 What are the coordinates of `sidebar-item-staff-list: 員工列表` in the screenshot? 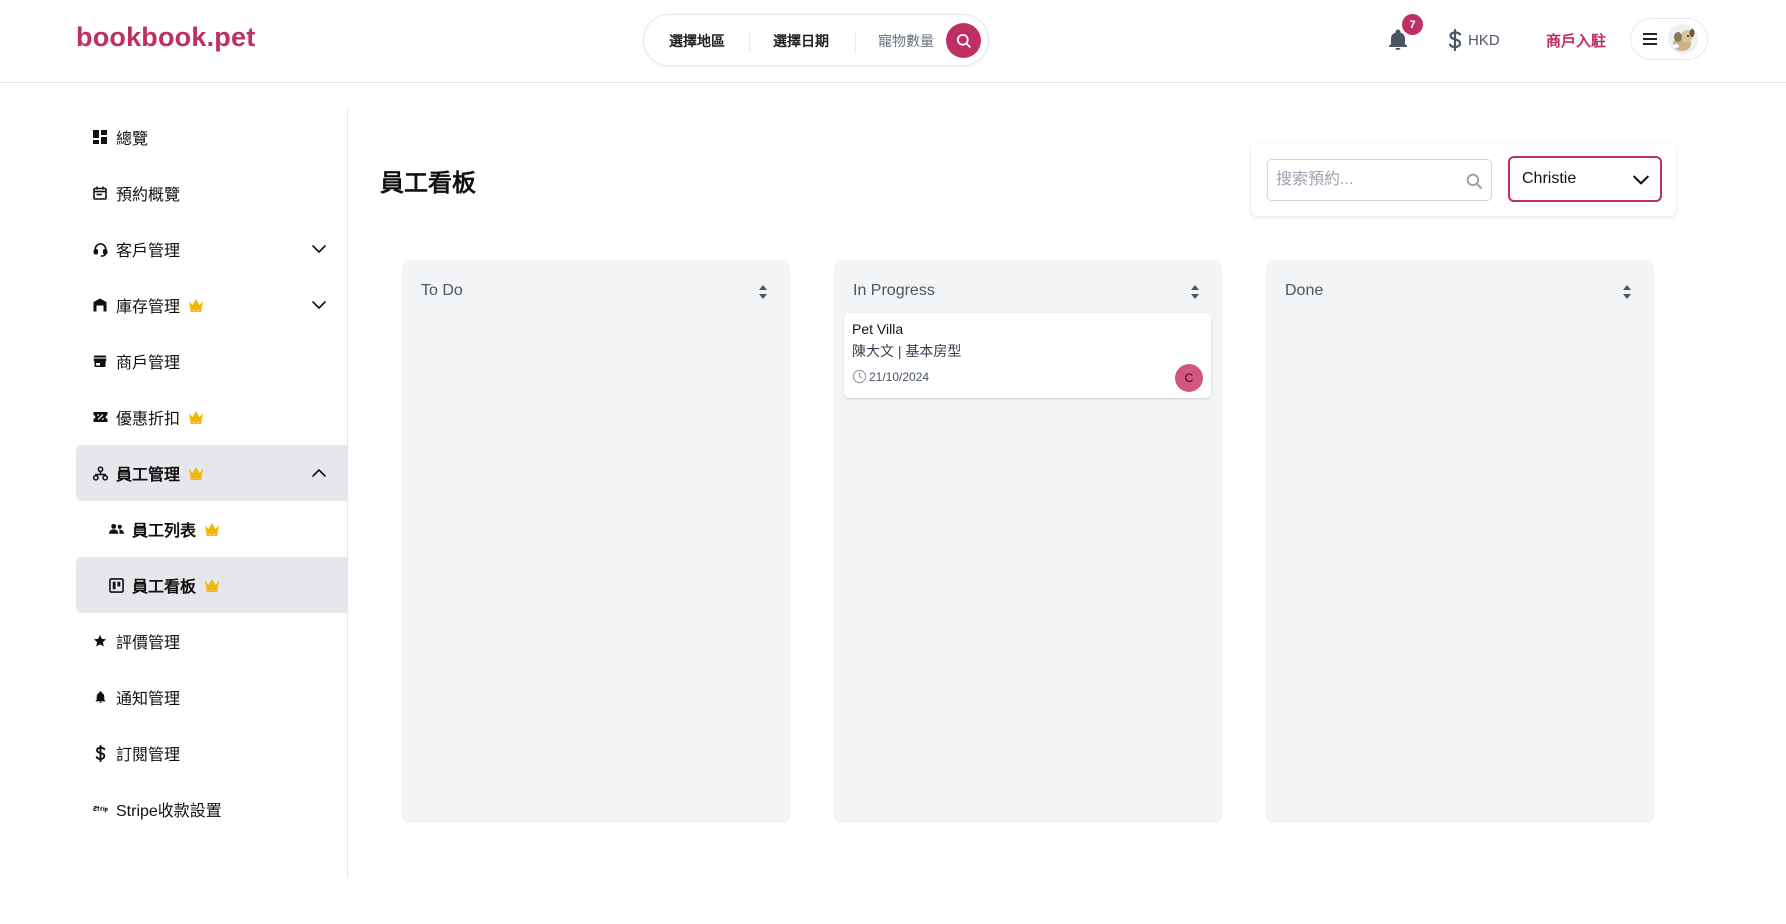 It's located at (211, 529).